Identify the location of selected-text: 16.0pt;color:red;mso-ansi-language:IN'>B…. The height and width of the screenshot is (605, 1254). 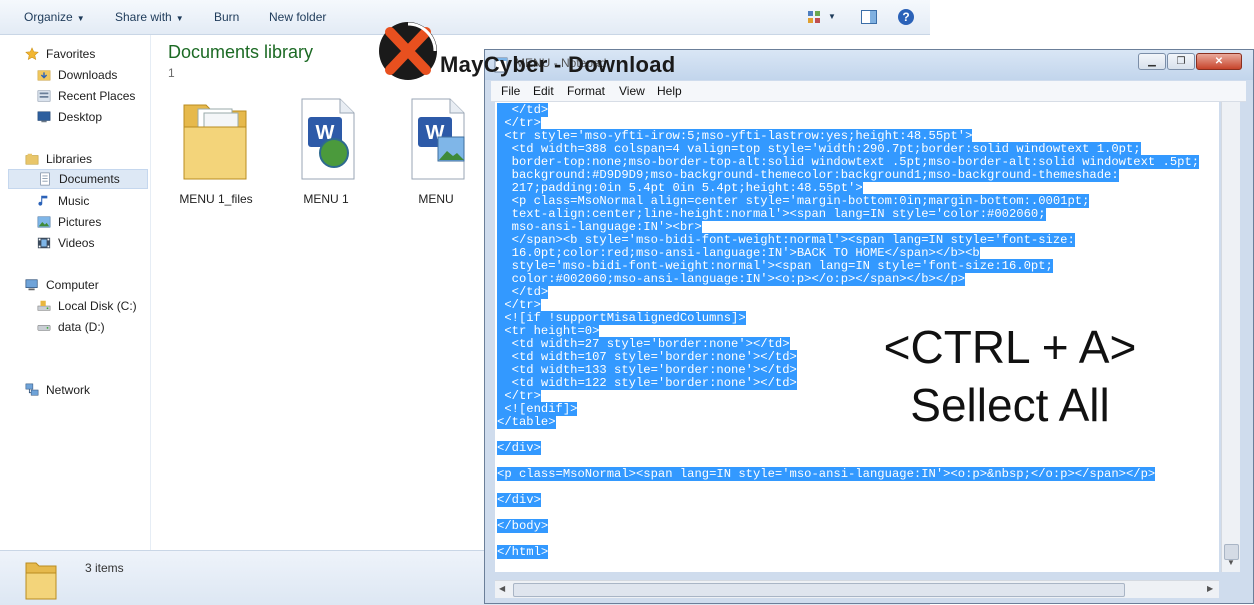
(738, 253).